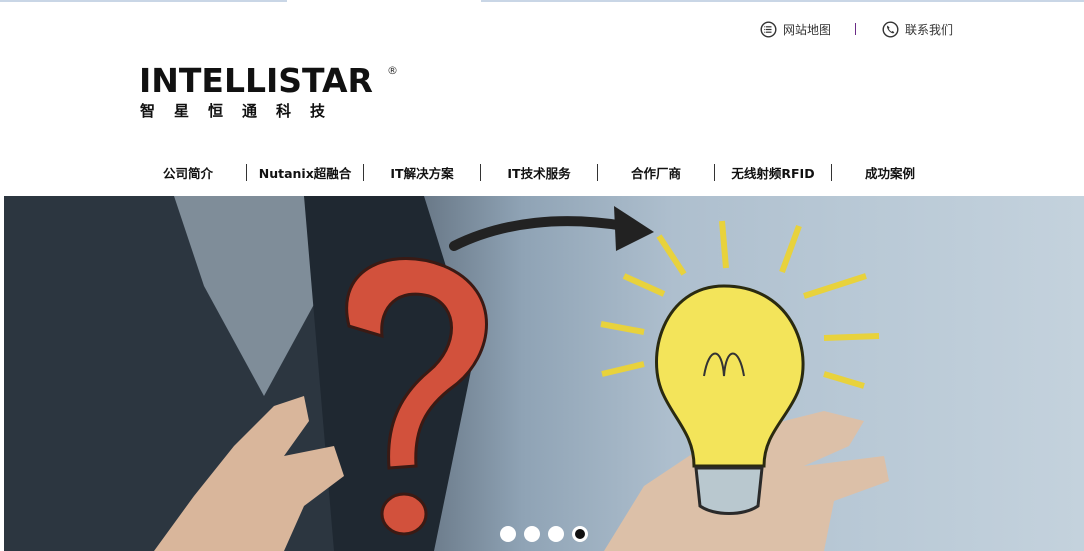 This screenshot has height=551, width=1084. Describe the element at coordinates (656, 172) in the screenshot. I see `nav-item-partners: 合作厂商` at that location.